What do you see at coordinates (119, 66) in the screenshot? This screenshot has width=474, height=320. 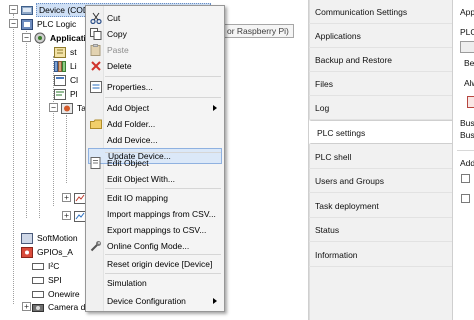 I see `menu-item-label: Delete` at bounding box center [119, 66].